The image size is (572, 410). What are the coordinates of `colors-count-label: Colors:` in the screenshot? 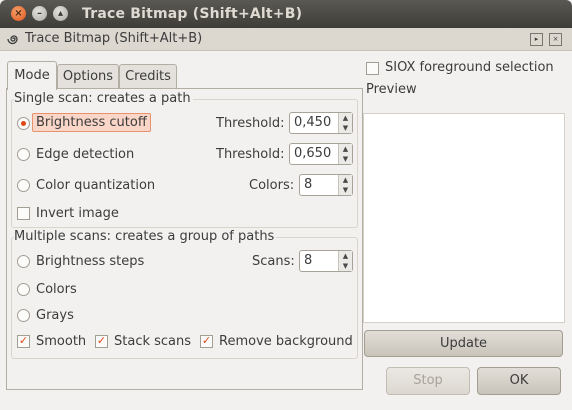 It's located at (272, 185).